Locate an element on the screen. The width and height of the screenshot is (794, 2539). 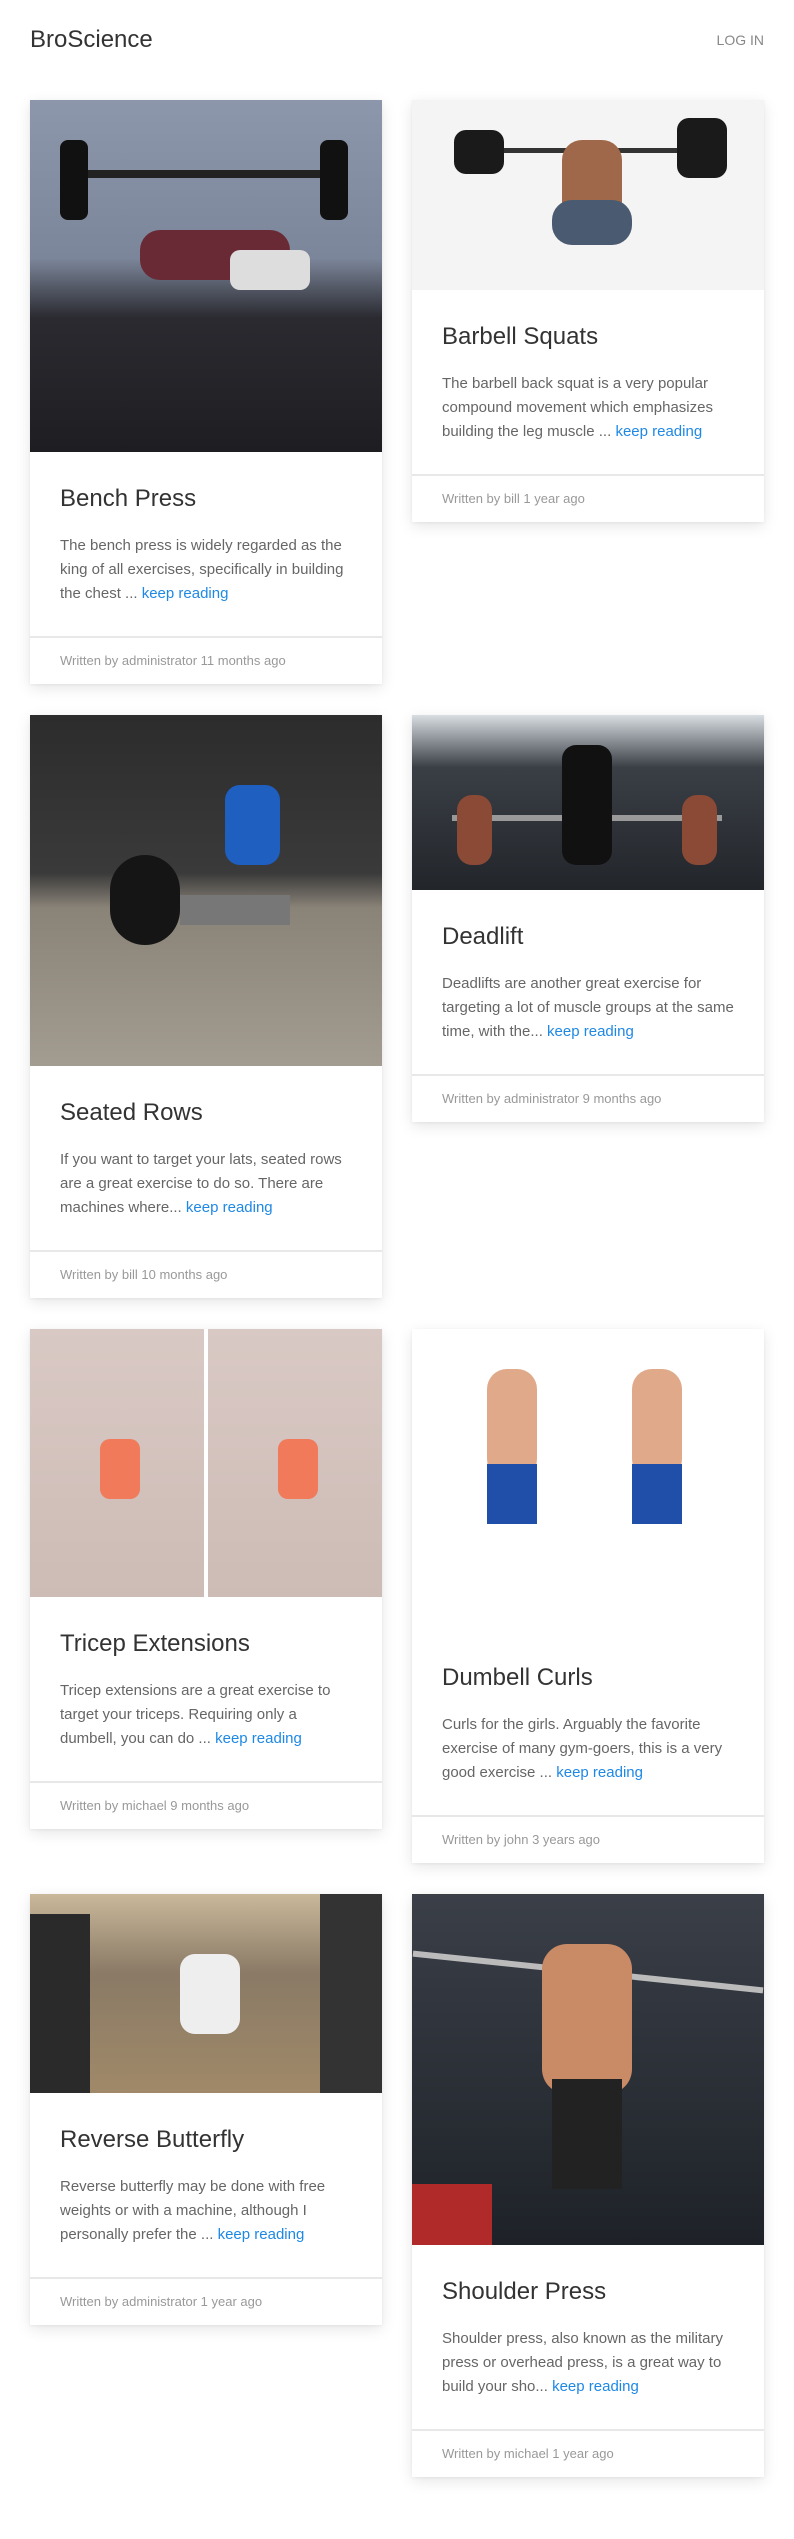
post-title: Bench Press is located at coordinates (206, 499).